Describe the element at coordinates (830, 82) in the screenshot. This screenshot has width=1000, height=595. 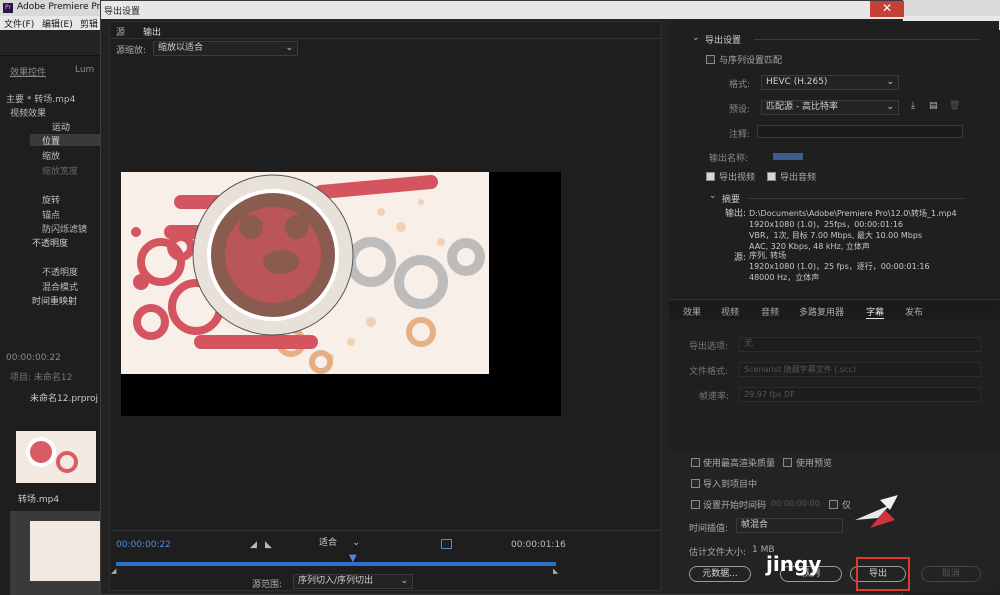
I see `format-dropdown: HEVC (H.265) ⌄` at that location.